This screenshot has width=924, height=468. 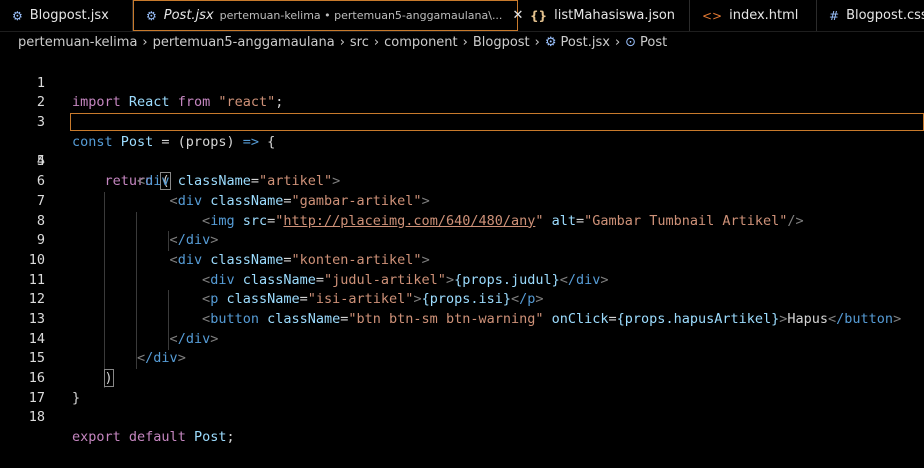 What do you see at coordinates (153, 437) in the screenshot?
I see `line-content: export default Post;` at bounding box center [153, 437].